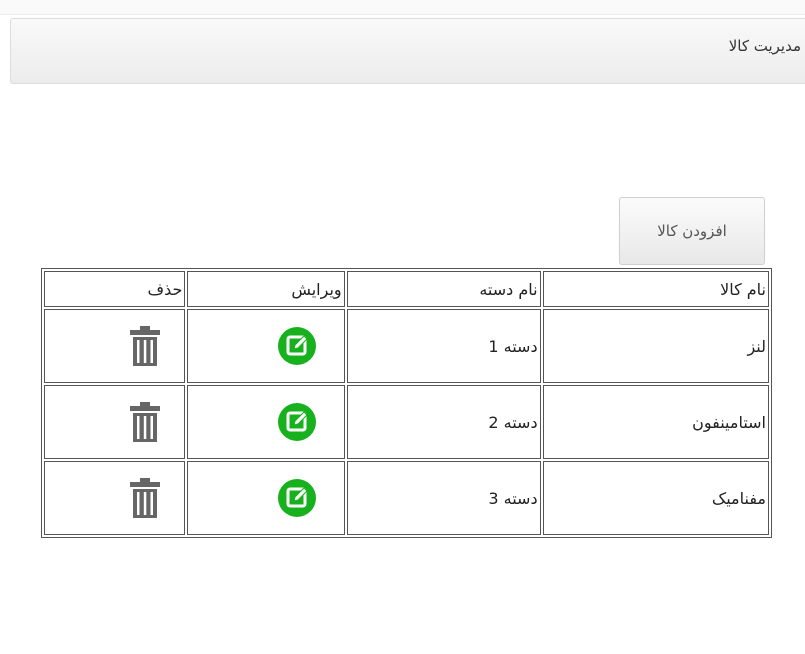  I want to click on category-name-cell: دسته 1, so click(443, 346).